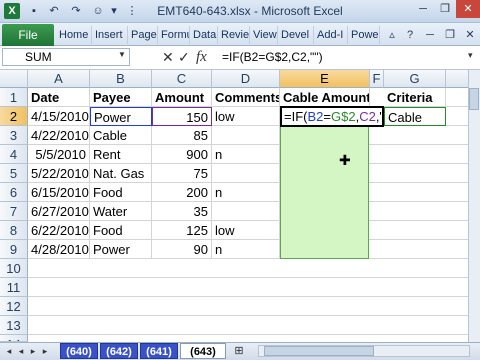  I want to click on cell-payee: Nat. Gas, so click(121, 173).